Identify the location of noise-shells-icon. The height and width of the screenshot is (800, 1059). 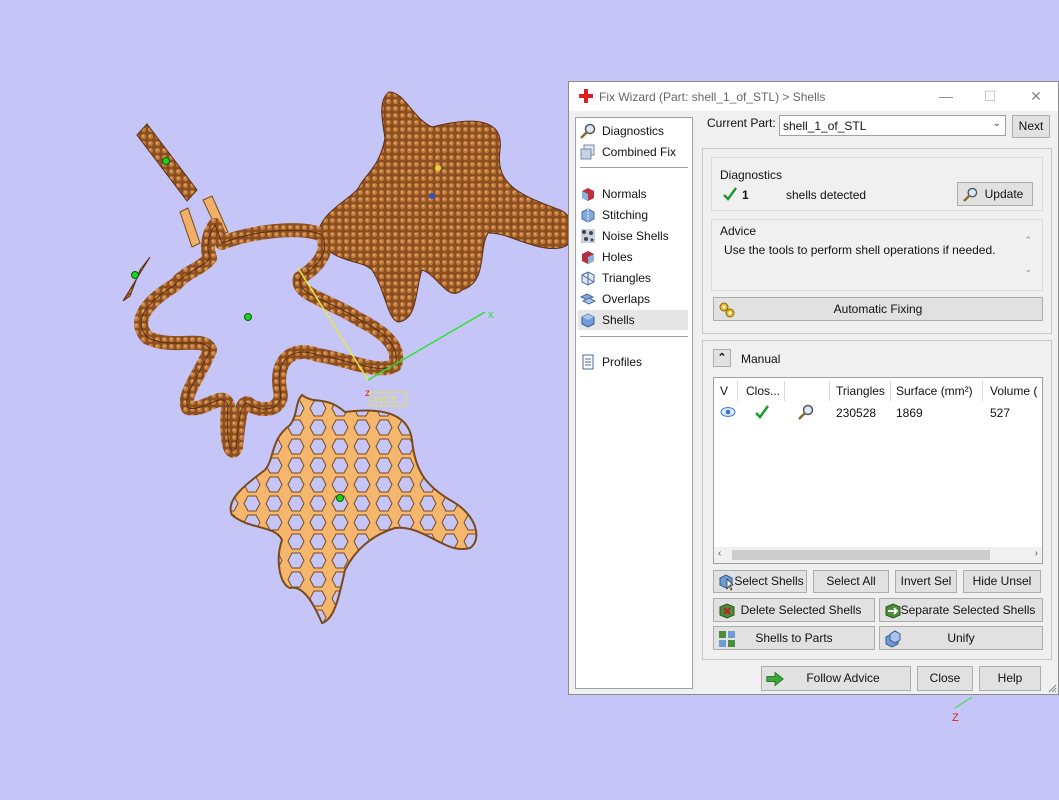
(588, 236).